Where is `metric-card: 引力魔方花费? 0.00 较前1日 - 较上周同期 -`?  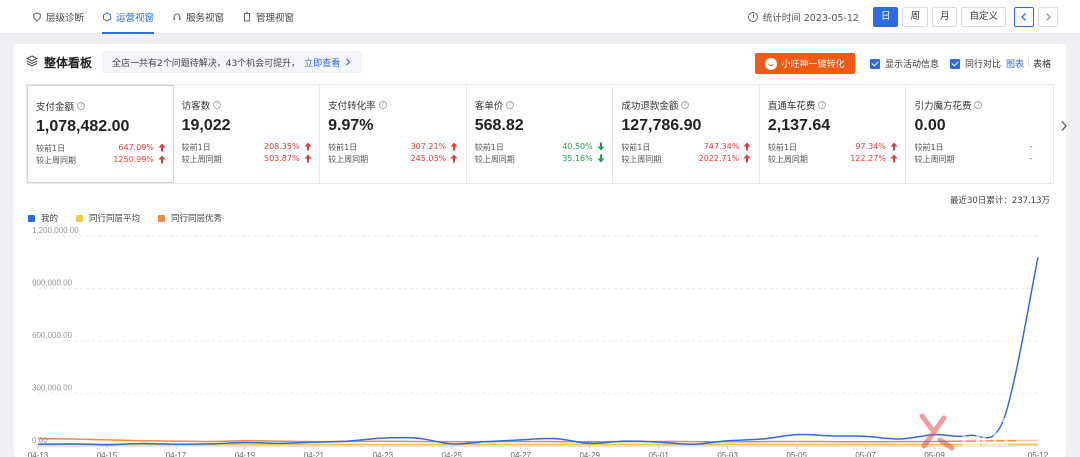
metric-card: 引力魔方花费? 0.00 较前1日 - 较上周同期 - is located at coordinates (979, 134).